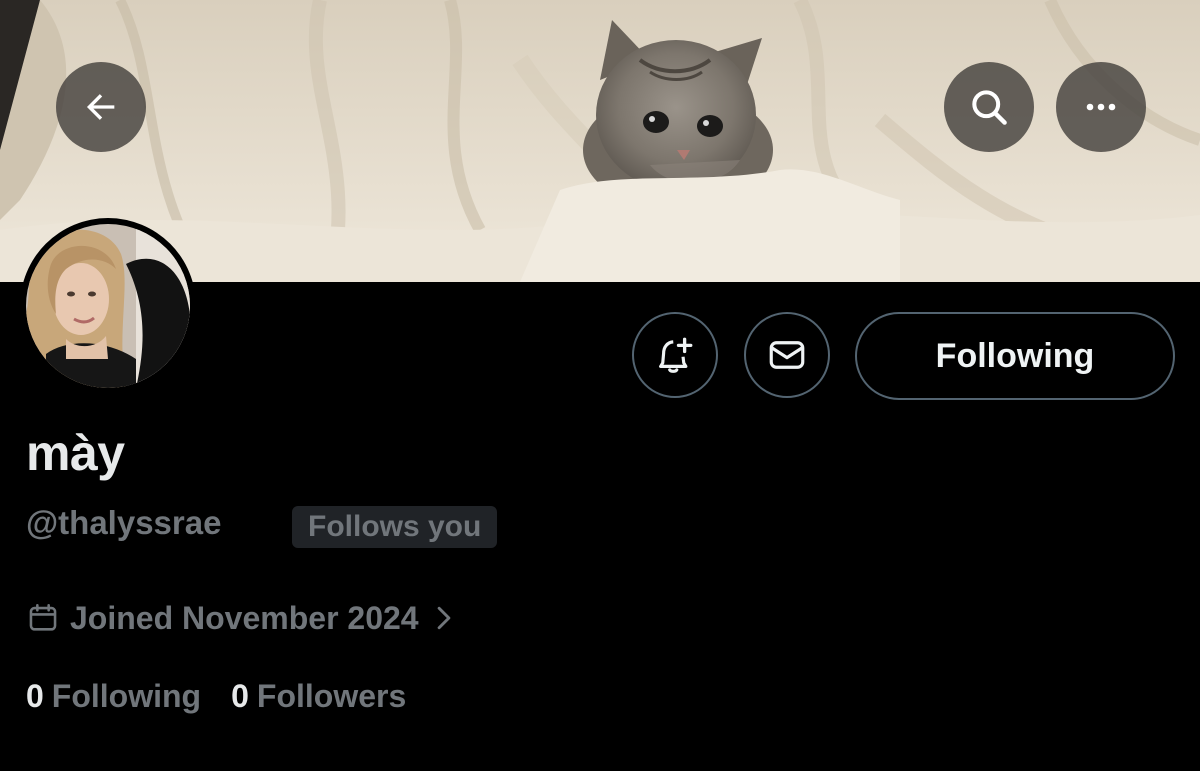 This screenshot has height=771, width=1200. I want to click on following-label: Following, so click(126, 696).